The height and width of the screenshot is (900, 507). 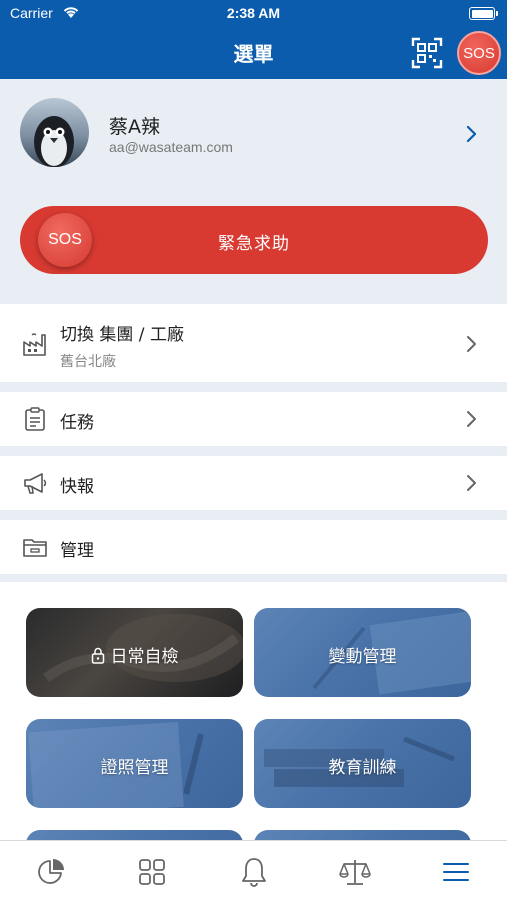 I want to click on tab-menu, so click(x=456, y=872).